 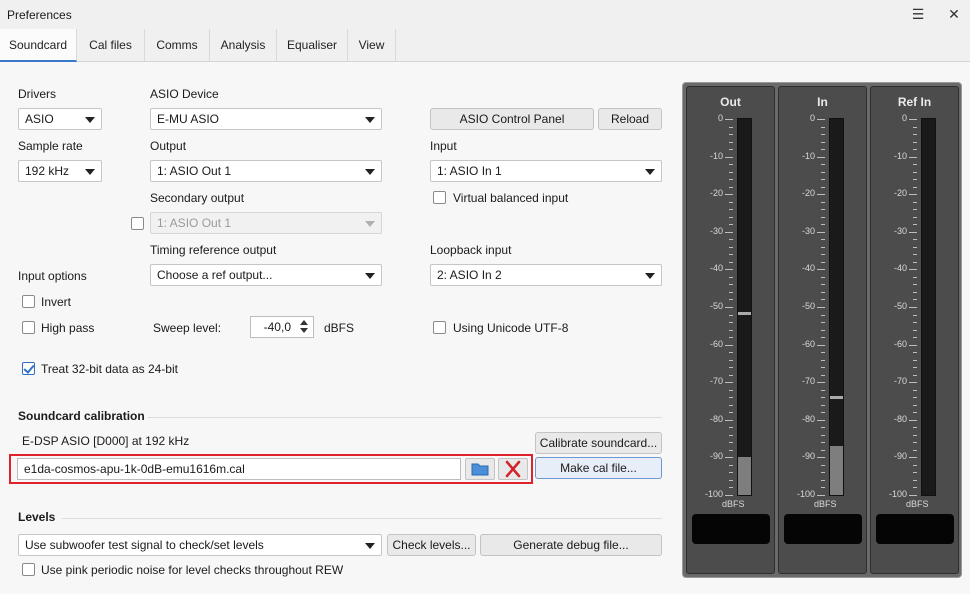 What do you see at coordinates (744, 476) in the screenshot?
I see `meter-level-fill` at bounding box center [744, 476].